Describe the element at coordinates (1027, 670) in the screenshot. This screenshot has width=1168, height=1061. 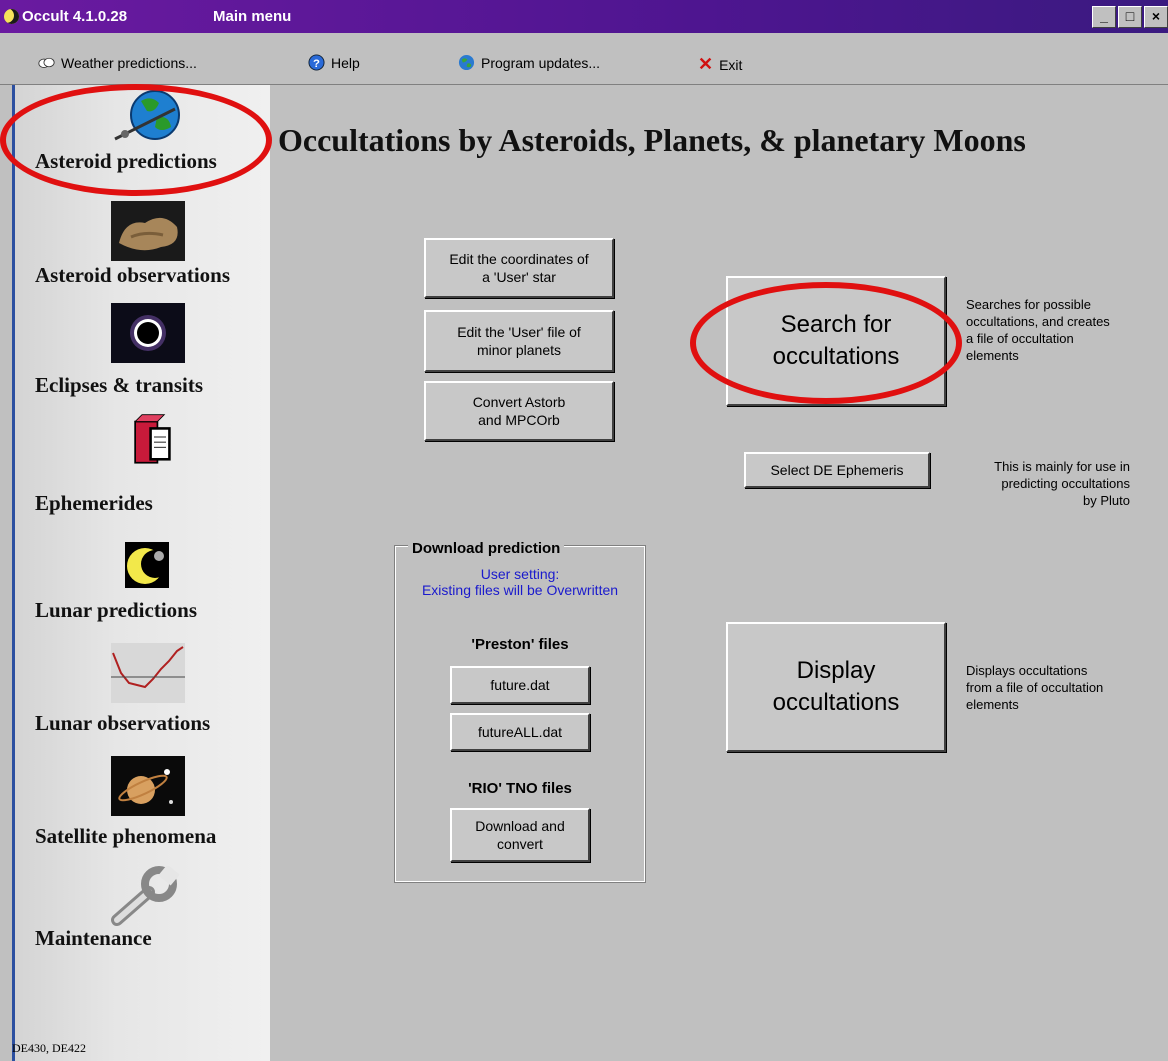
I see `note-line: Displays occultations` at that location.